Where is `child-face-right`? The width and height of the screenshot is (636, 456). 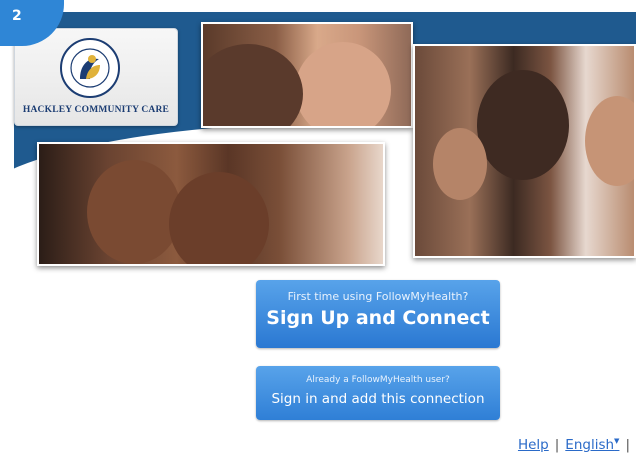
child-face-right is located at coordinates (219, 218).